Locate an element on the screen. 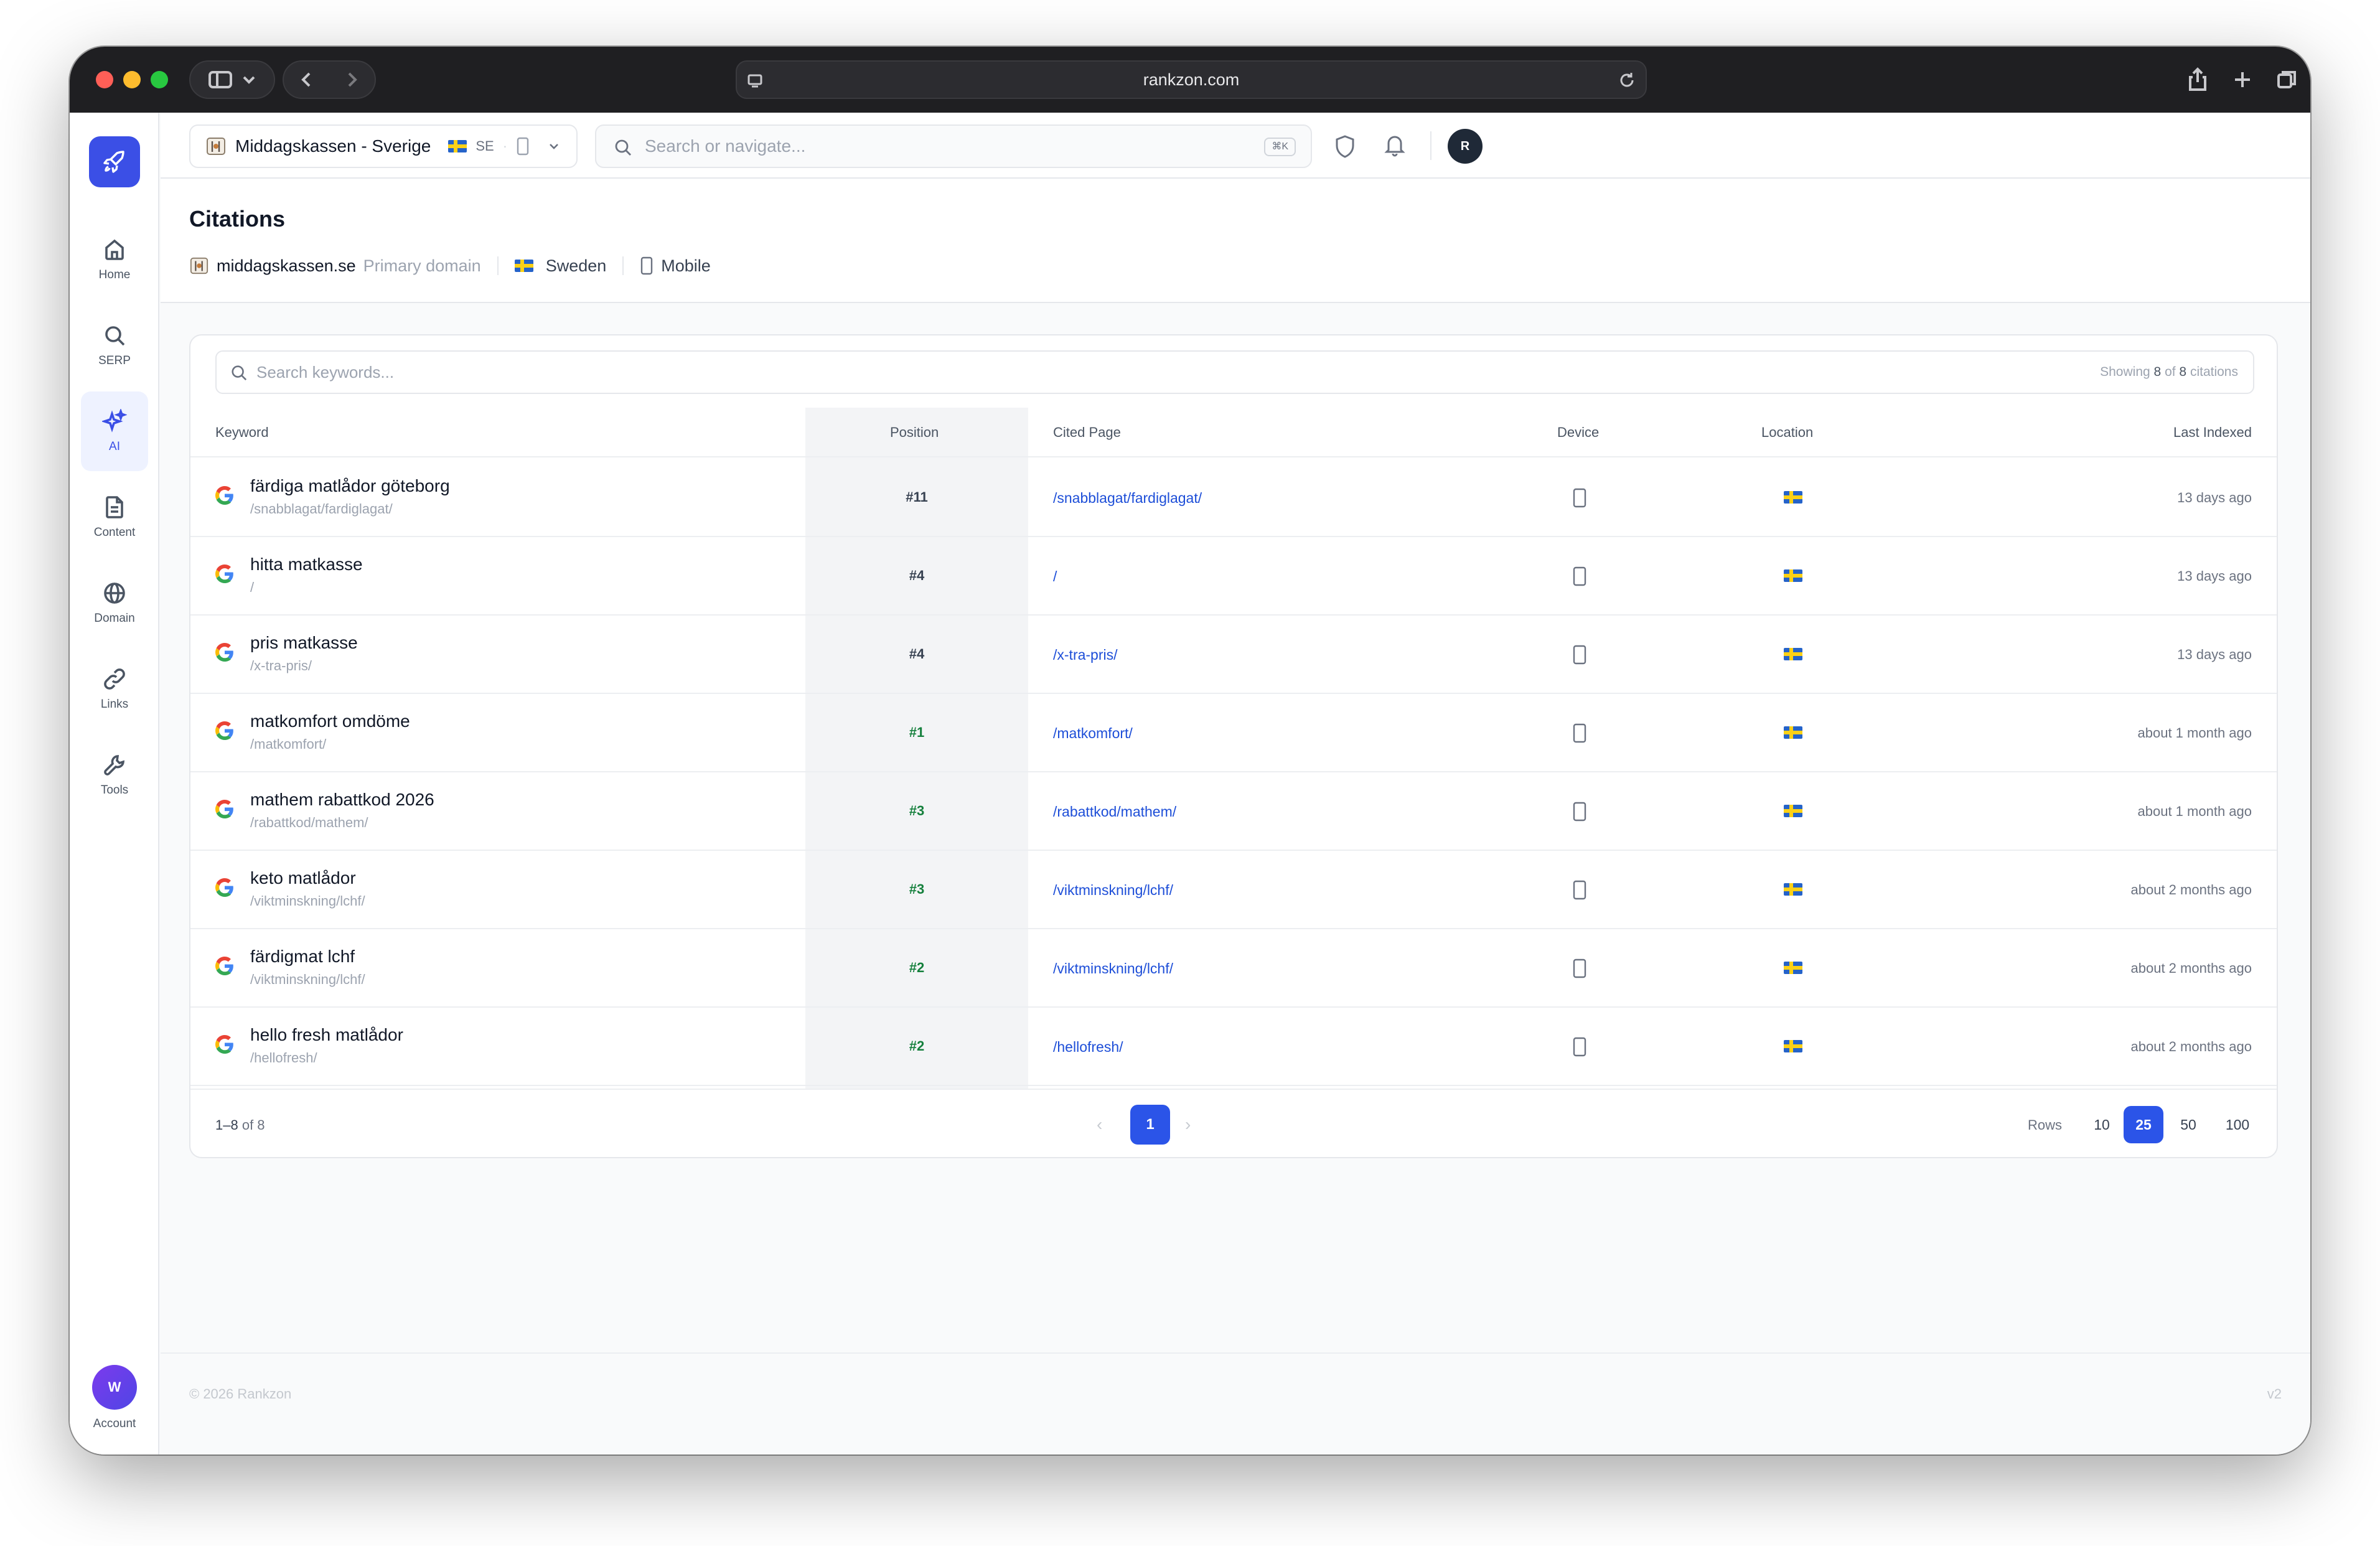  tab-overview-icon is located at coordinates (2287, 79).